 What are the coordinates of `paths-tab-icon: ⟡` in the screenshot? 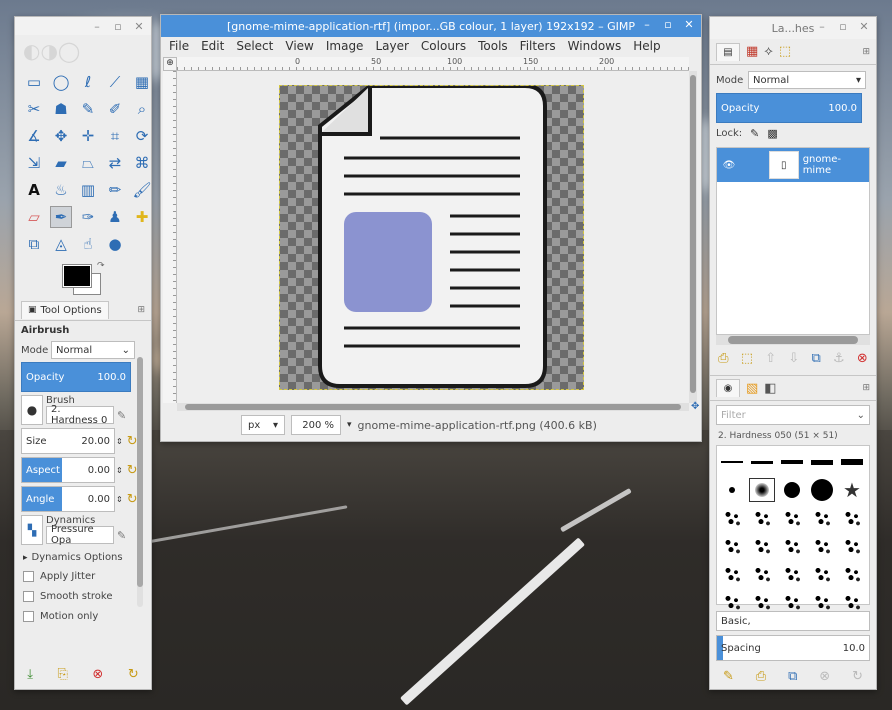 It's located at (768, 51).